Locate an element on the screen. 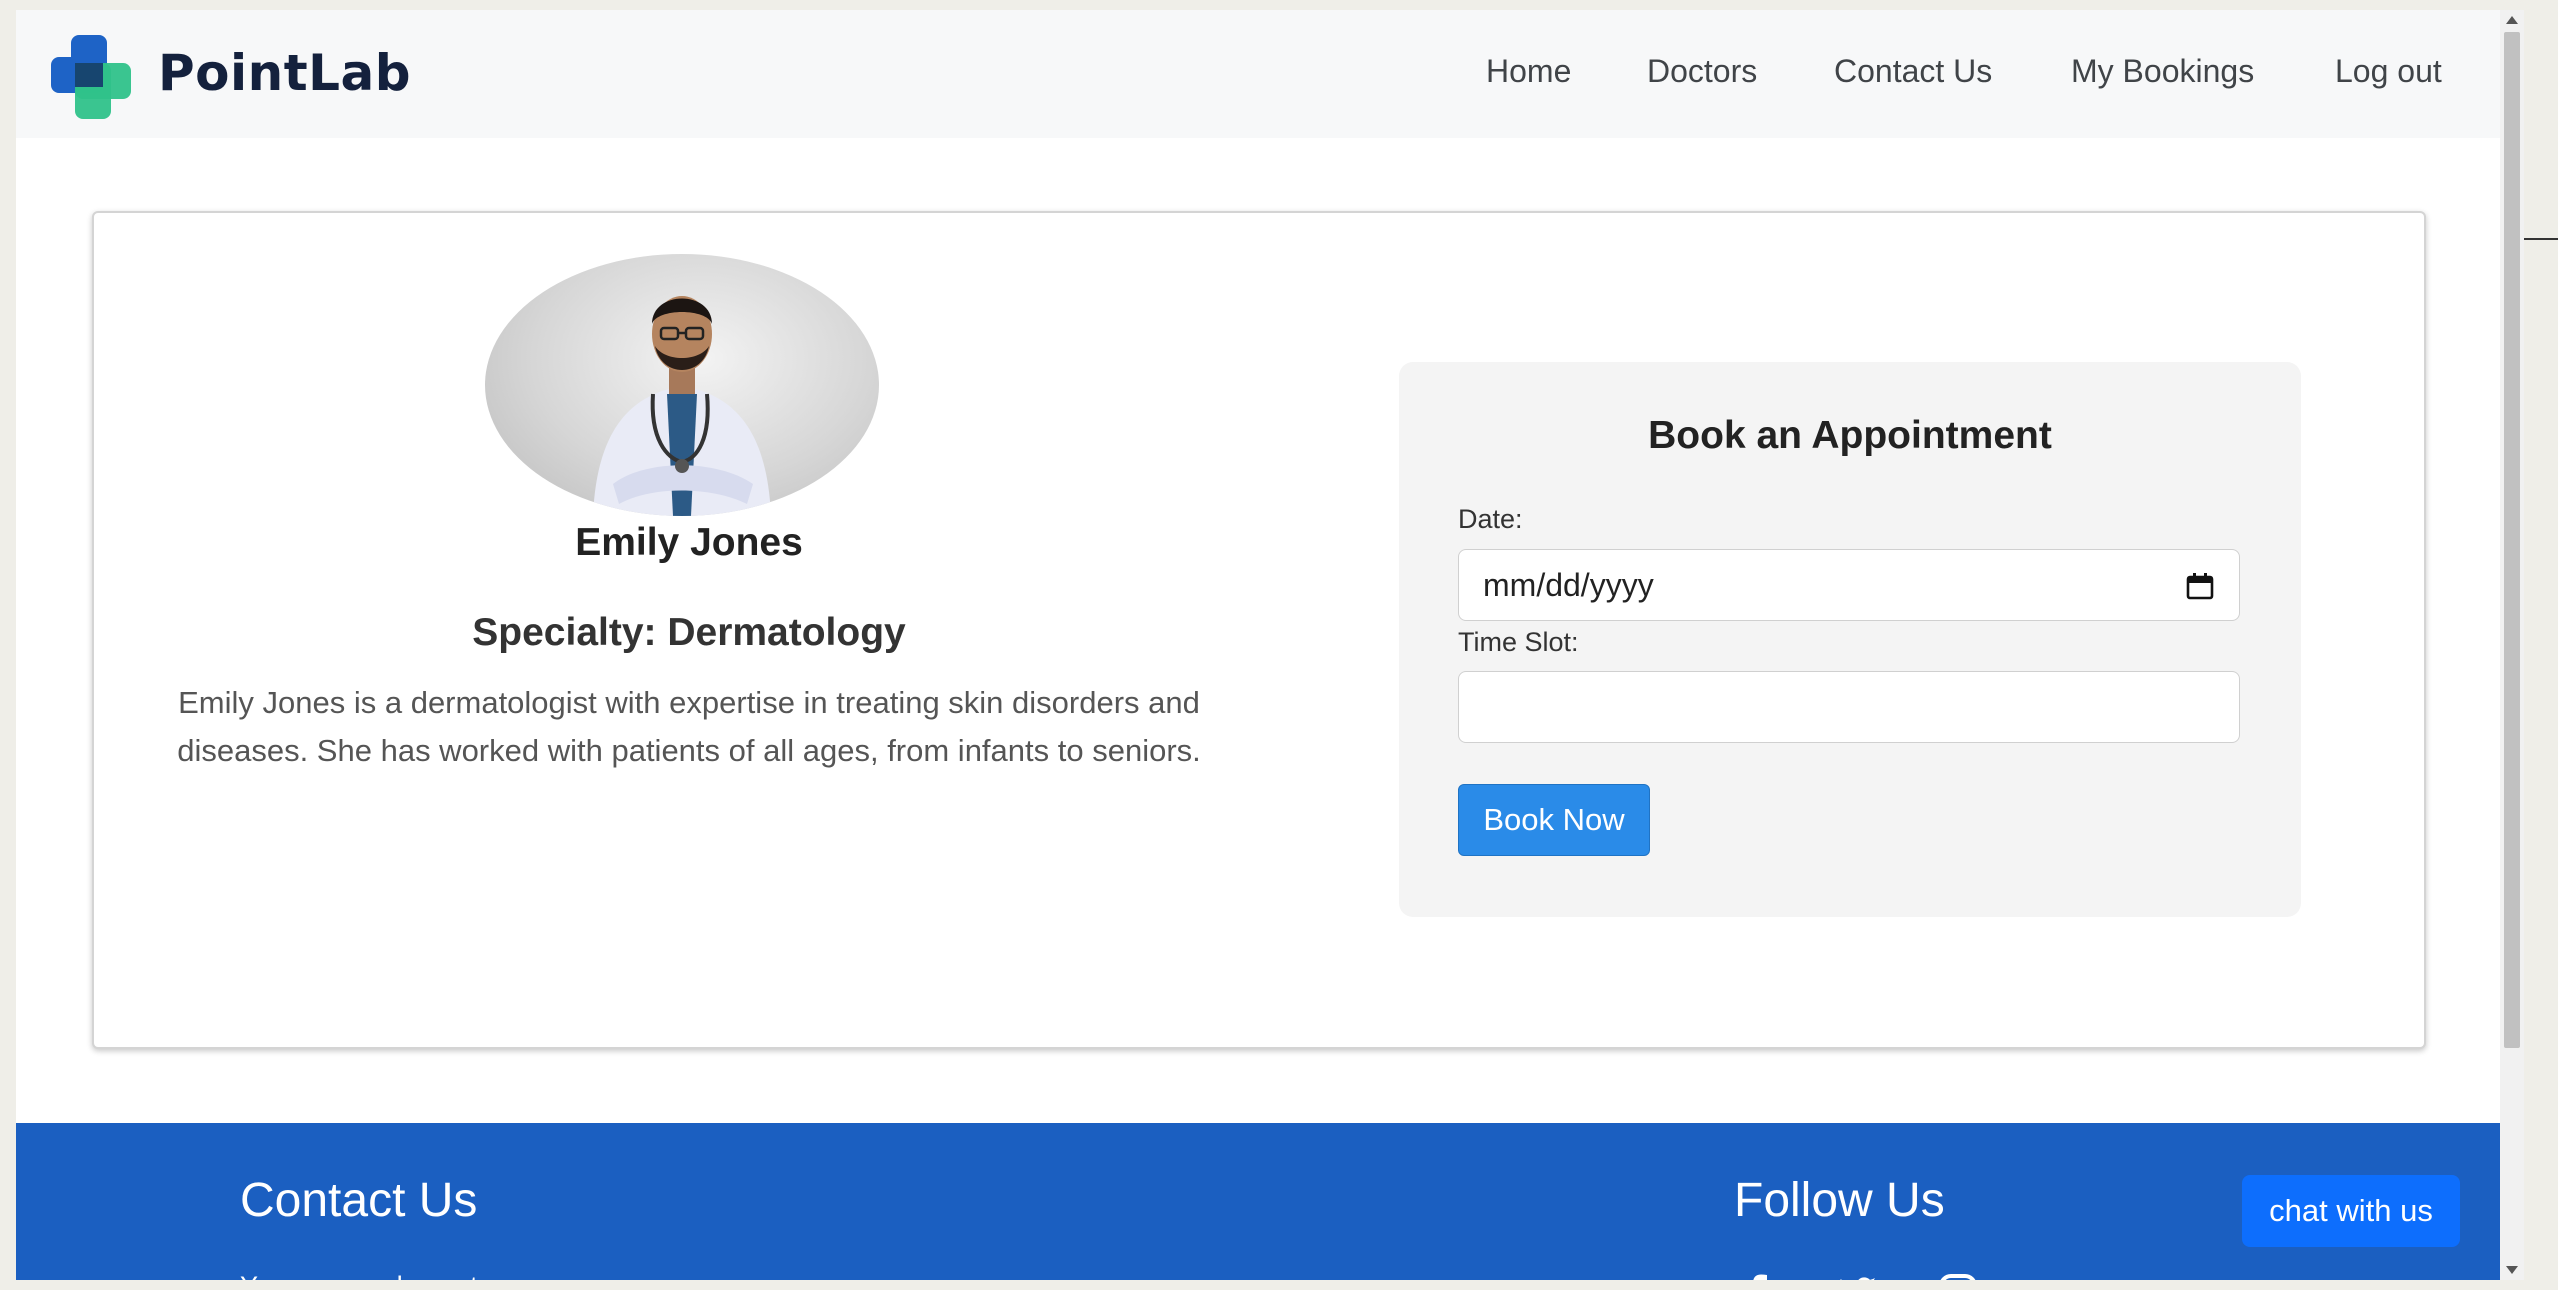  chat-with-us-button: chat with us is located at coordinates (2351, 1211).